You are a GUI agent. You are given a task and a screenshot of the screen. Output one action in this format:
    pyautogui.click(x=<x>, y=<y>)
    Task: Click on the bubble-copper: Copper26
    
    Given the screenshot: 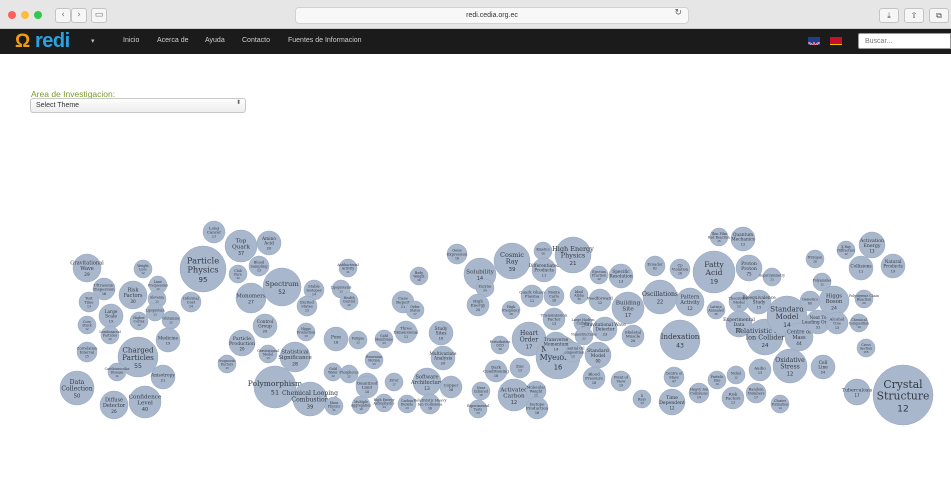 What is the action you would take?
    pyautogui.click(x=451, y=387)
    